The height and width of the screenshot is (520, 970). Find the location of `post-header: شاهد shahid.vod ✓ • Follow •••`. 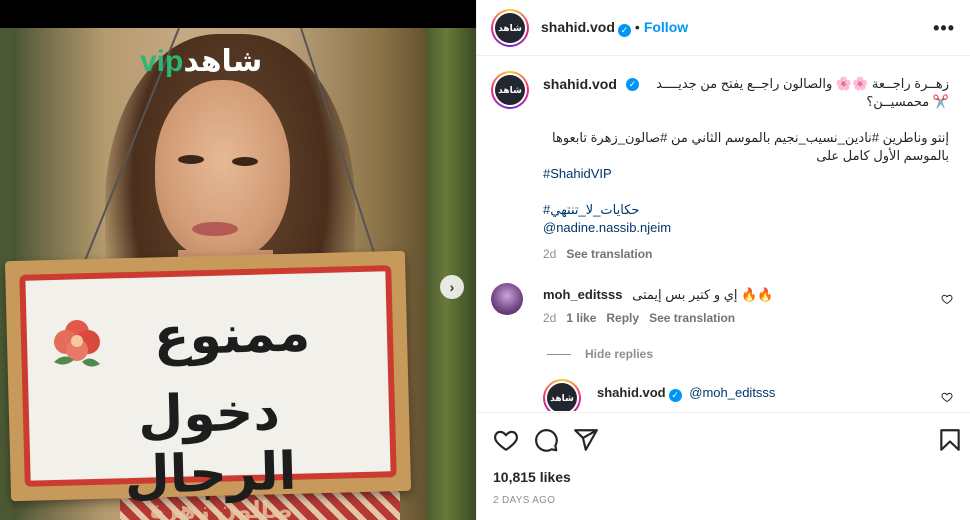

post-header: شاهد shahid.vod ✓ • Follow ••• is located at coordinates (723, 28).